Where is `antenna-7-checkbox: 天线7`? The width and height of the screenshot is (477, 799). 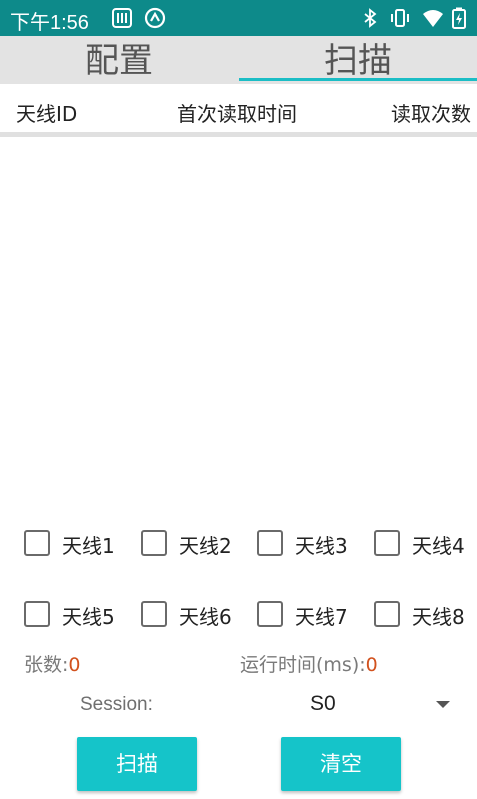 antenna-7-checkbox: 天线7 is located at coordinates (307, 615).